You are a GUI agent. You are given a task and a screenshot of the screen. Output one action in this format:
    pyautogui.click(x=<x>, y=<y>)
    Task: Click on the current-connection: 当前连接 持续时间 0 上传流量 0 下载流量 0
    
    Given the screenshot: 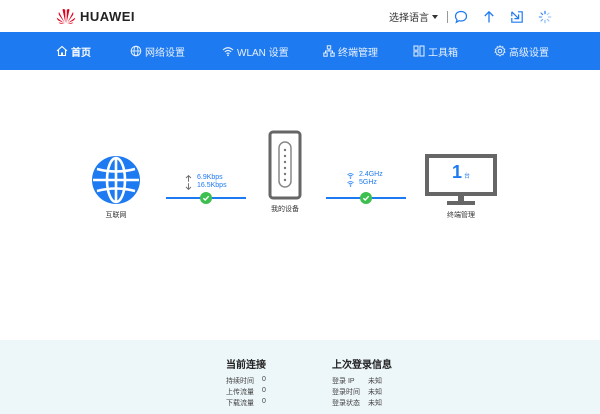 What is the action you would take?
    pyautogui.click(x=246, y=382)
    